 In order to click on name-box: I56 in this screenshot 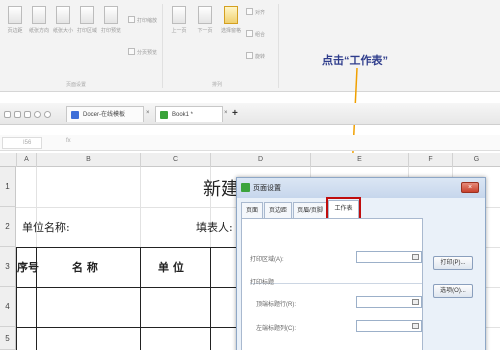, I will do `click(22, 143)`.